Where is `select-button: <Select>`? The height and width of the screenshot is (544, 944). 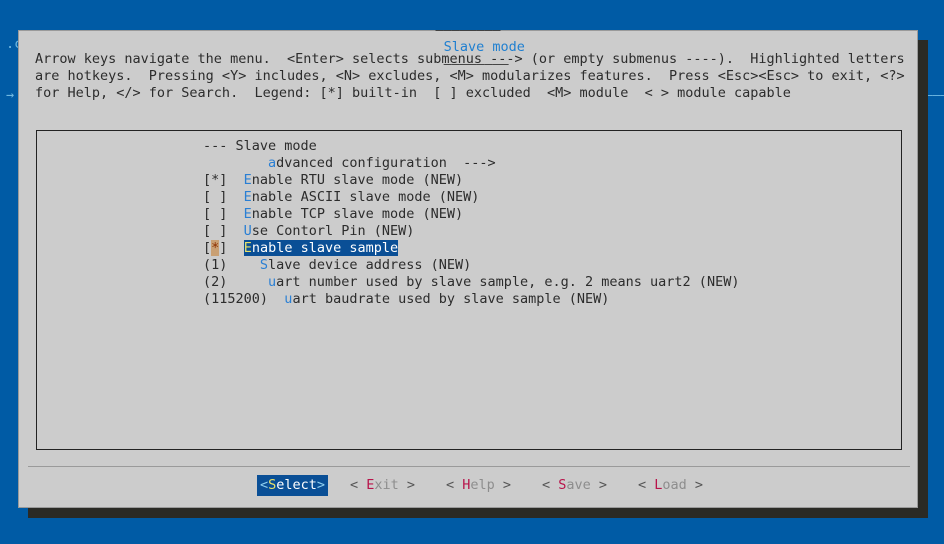
select-button: <Select> is located at coordinates (293, 485).